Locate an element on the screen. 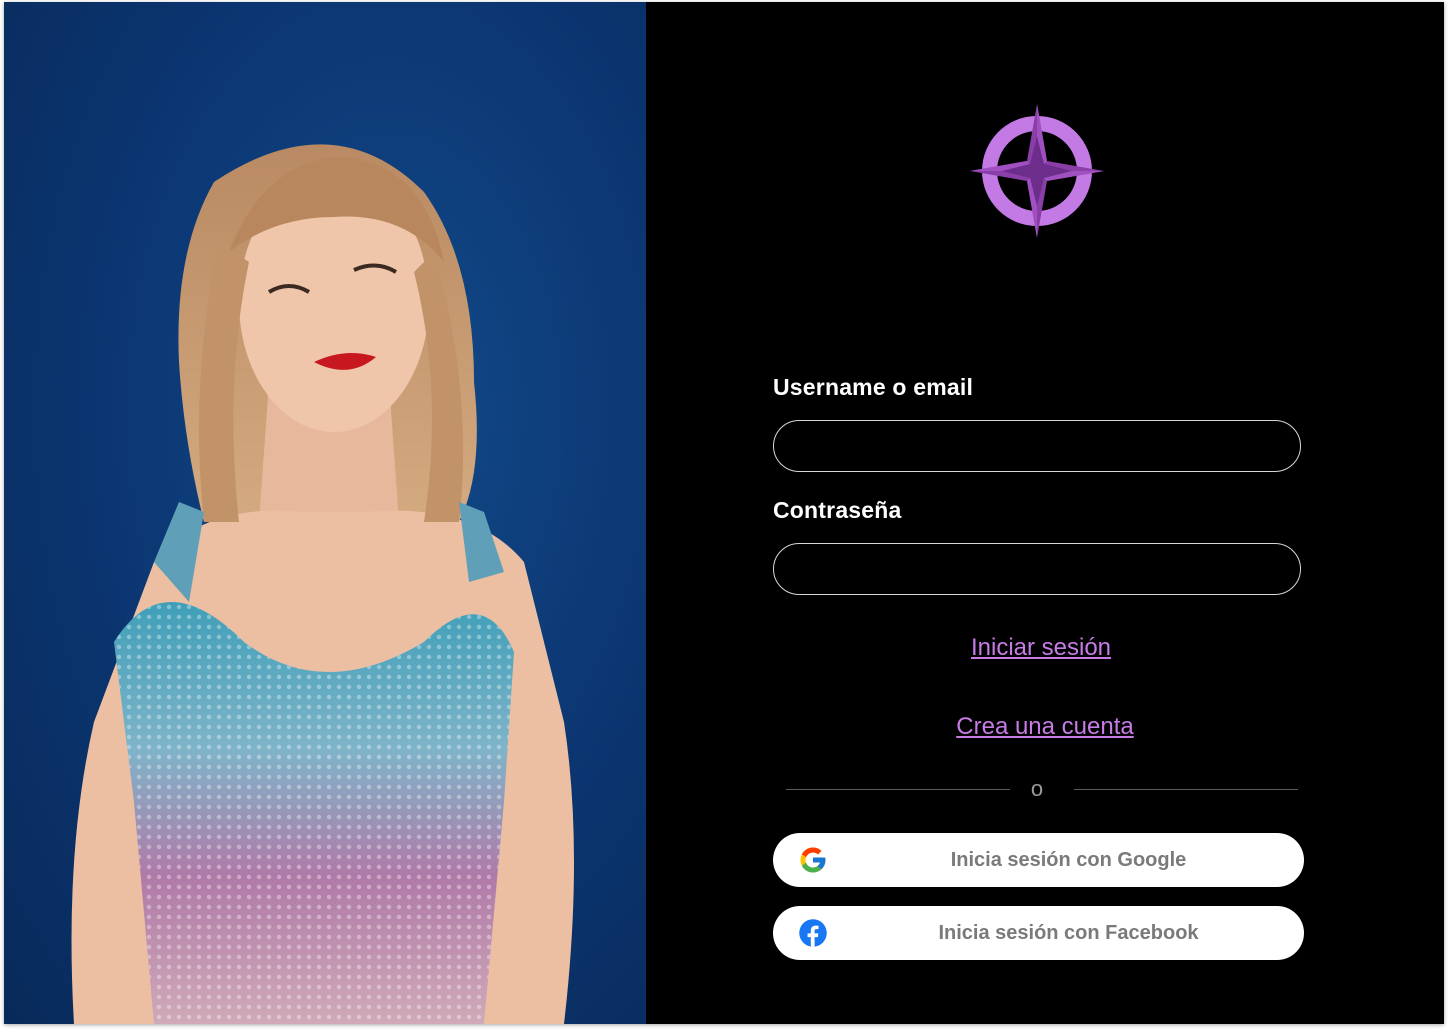  username-label: Username o email is located at coordinates (873, 387).